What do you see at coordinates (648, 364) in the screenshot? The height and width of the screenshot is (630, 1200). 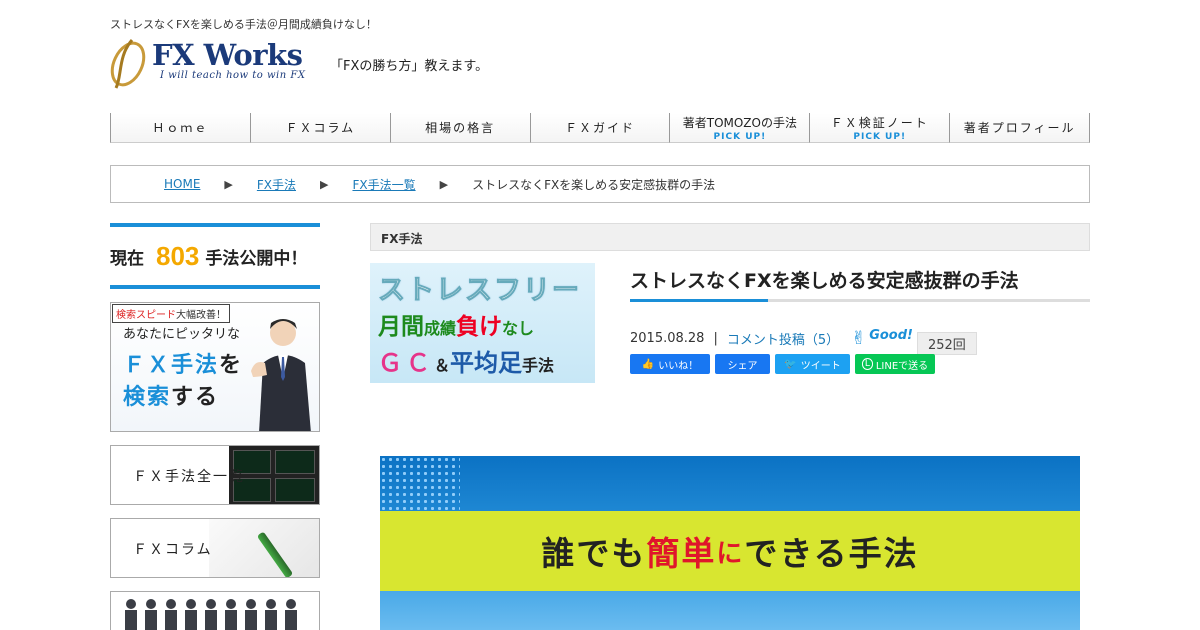 I see `thumbs-up-icon: 👍` at bounding box center [648, 364].